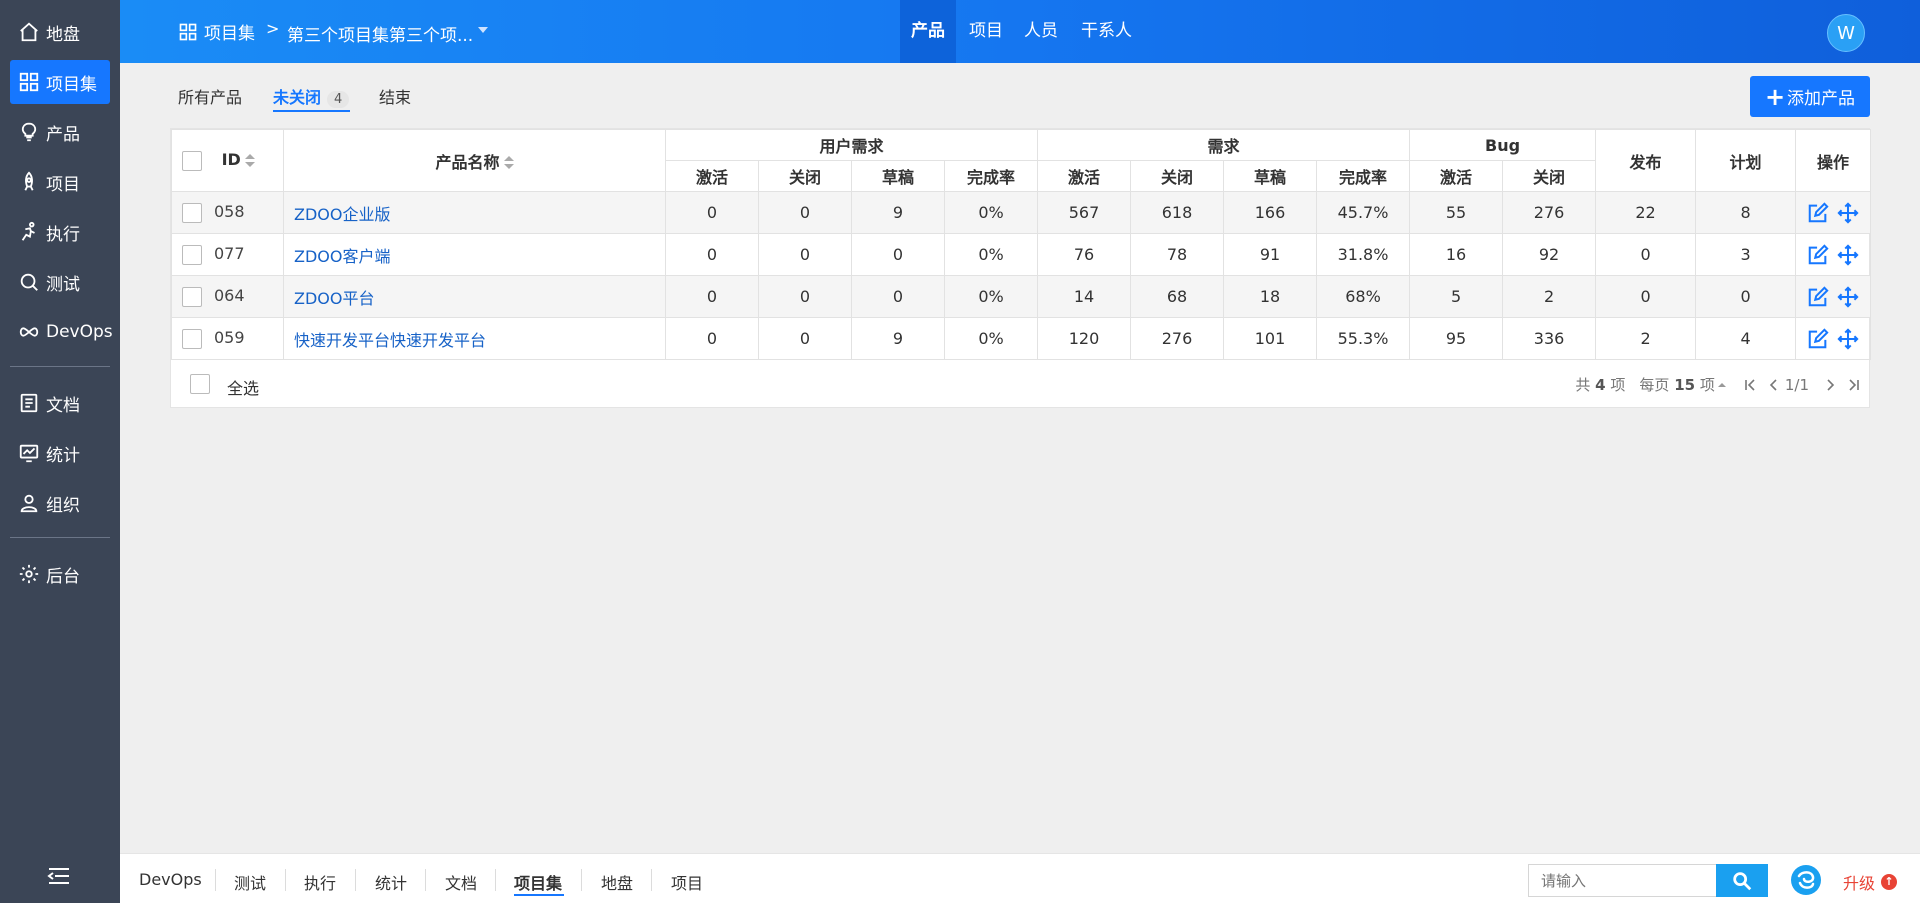  I want to click on product-link: ZDOO企业版, so click(342, 214).